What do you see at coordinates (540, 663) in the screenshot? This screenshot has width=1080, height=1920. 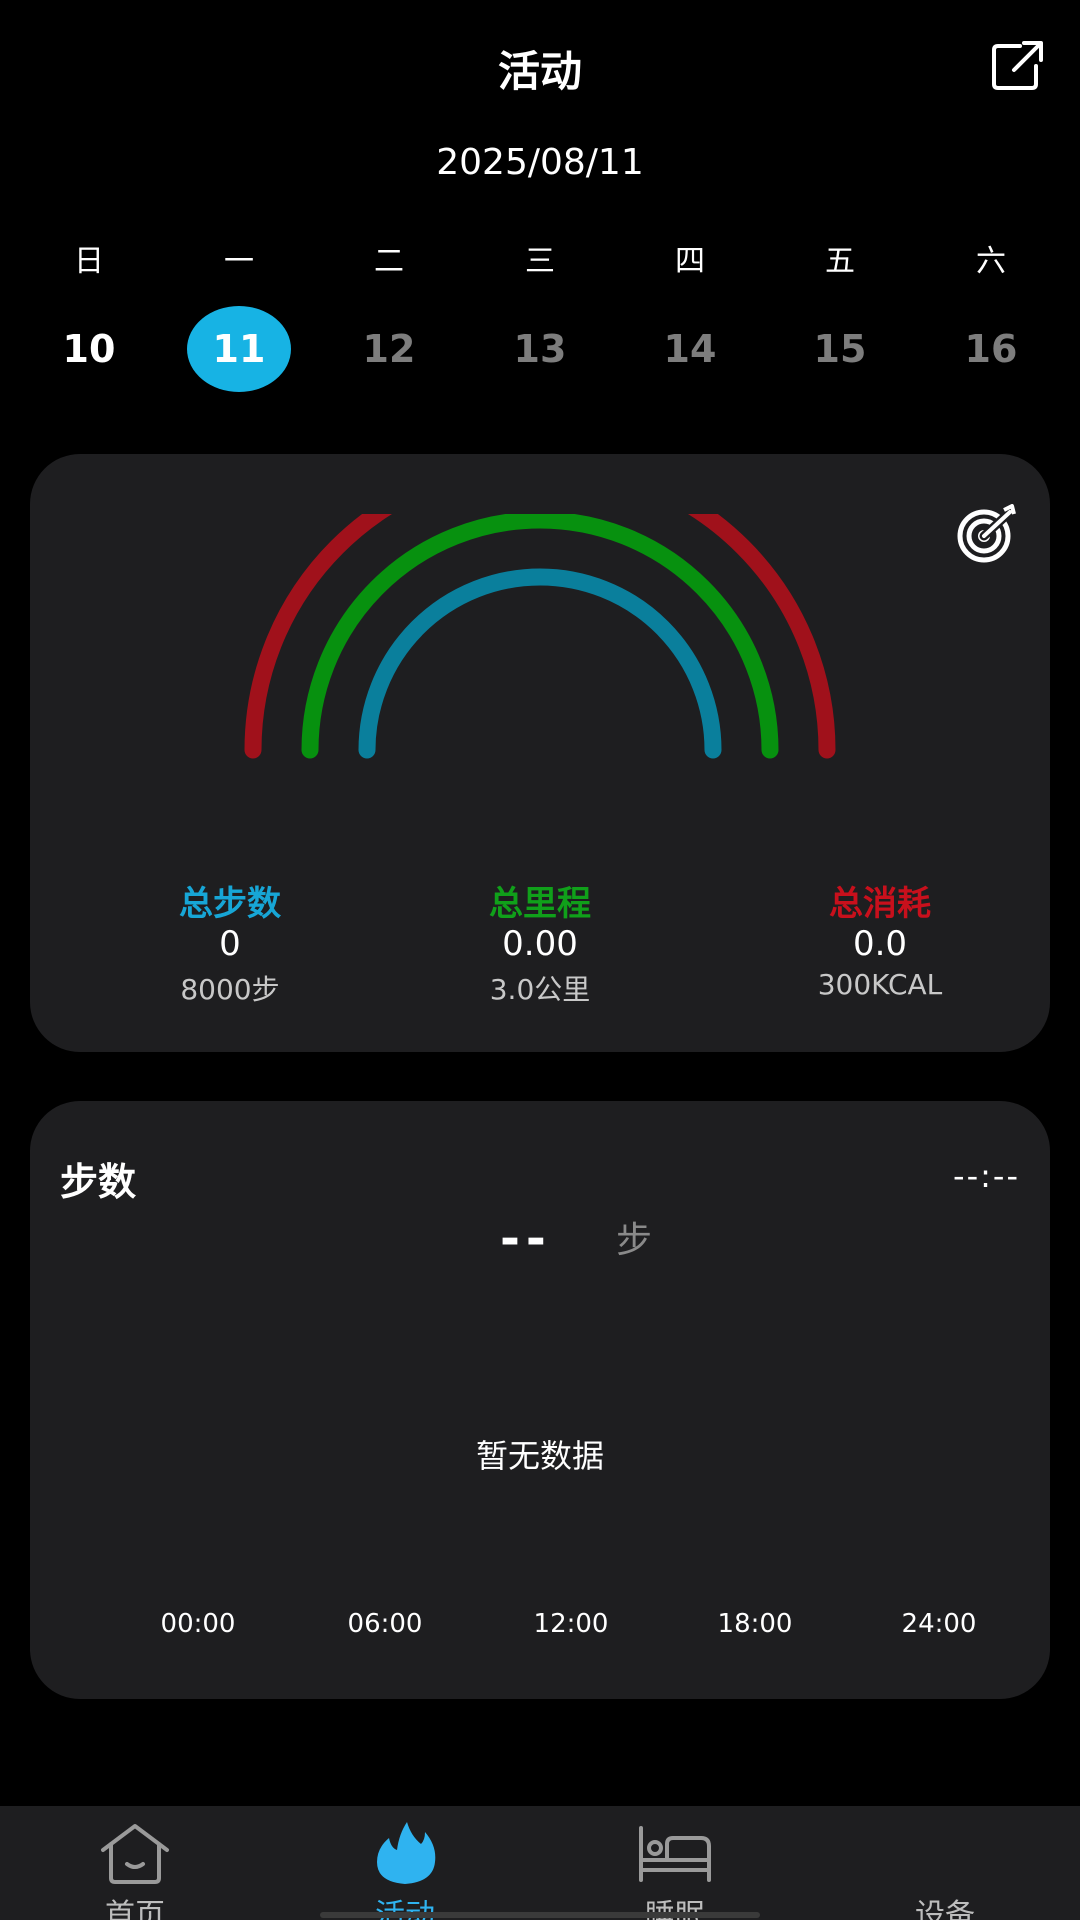 I see `steps-ring` at bounding box center [540, 663].